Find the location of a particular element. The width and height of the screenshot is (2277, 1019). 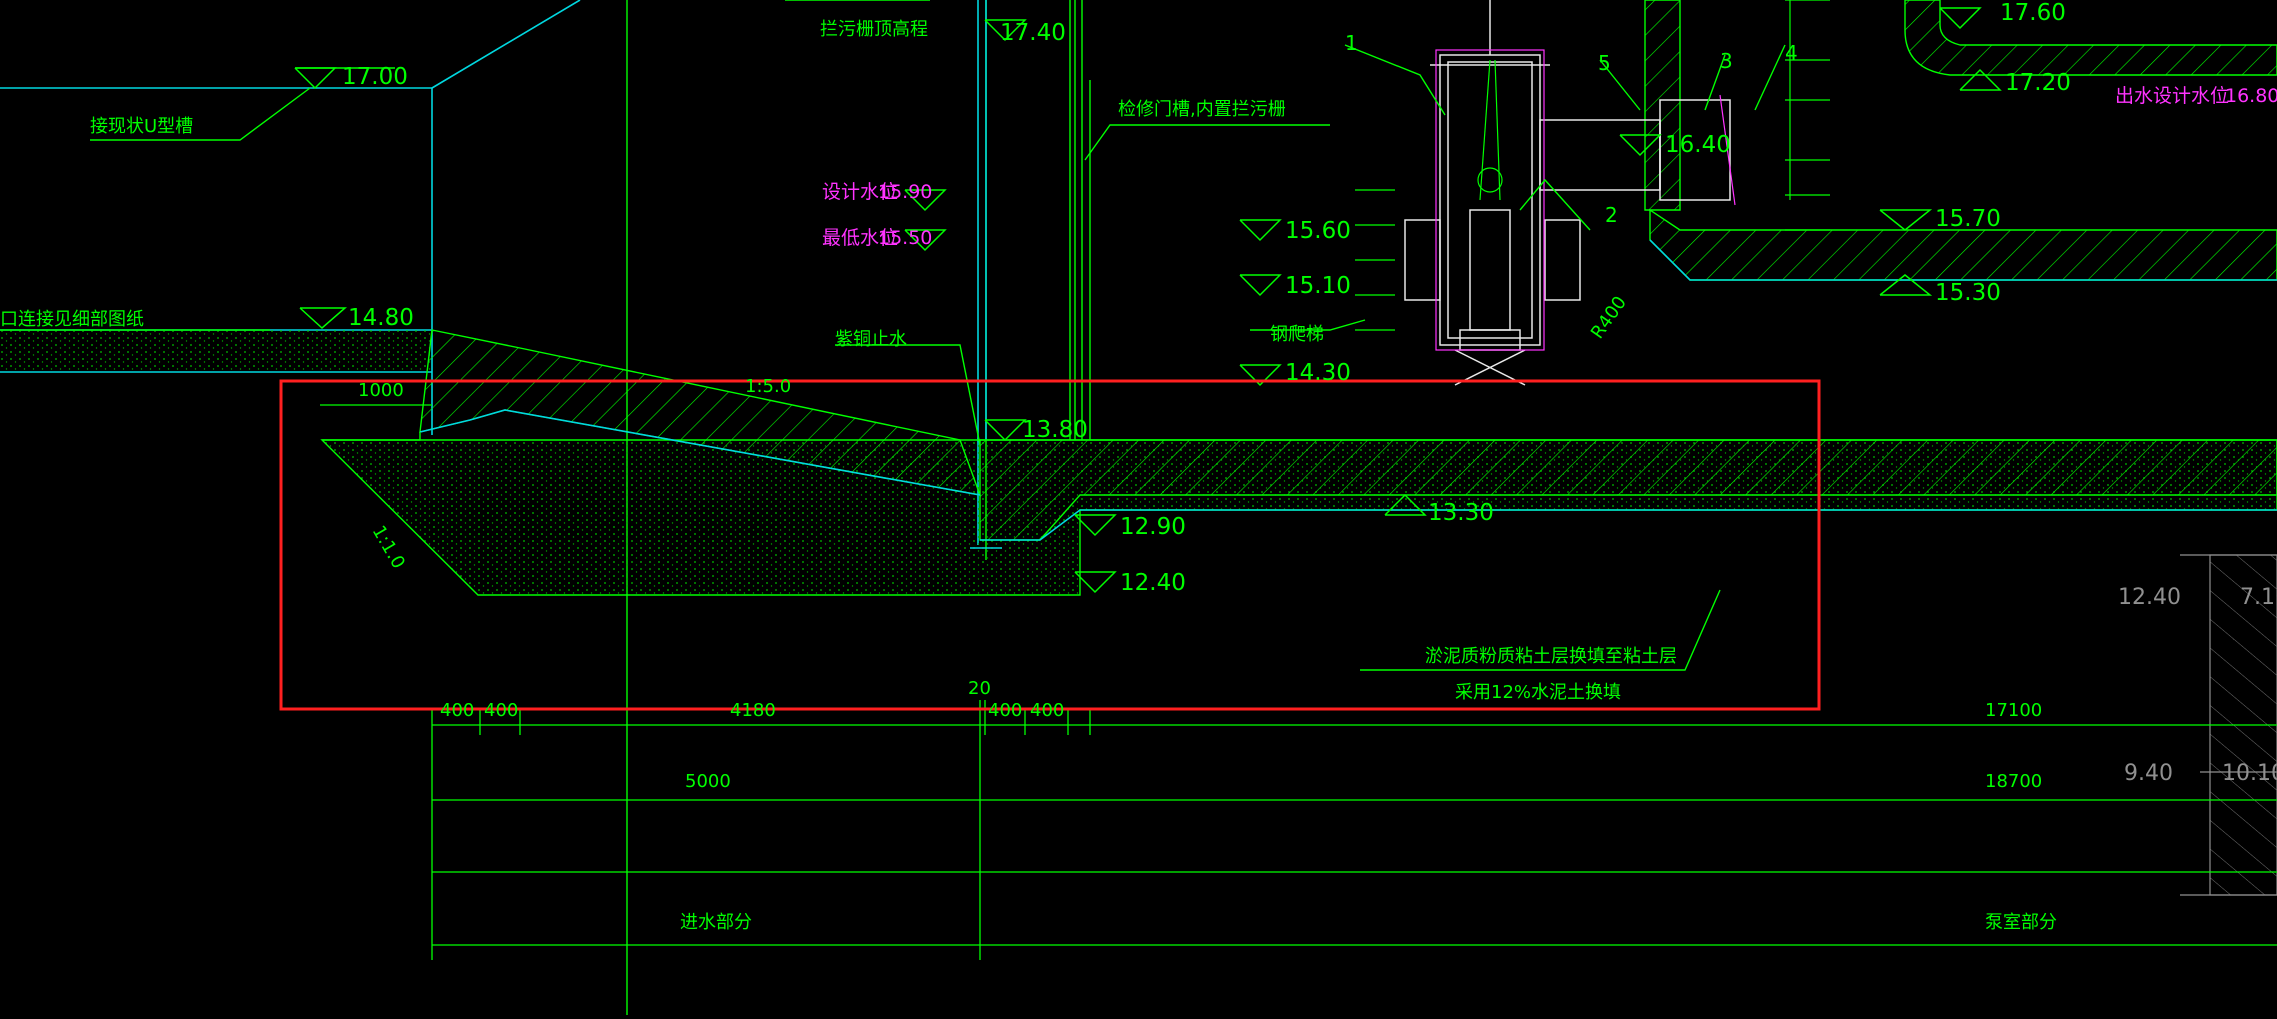

elev-17-20: 17.20 is located at coordinates (2038, 83).